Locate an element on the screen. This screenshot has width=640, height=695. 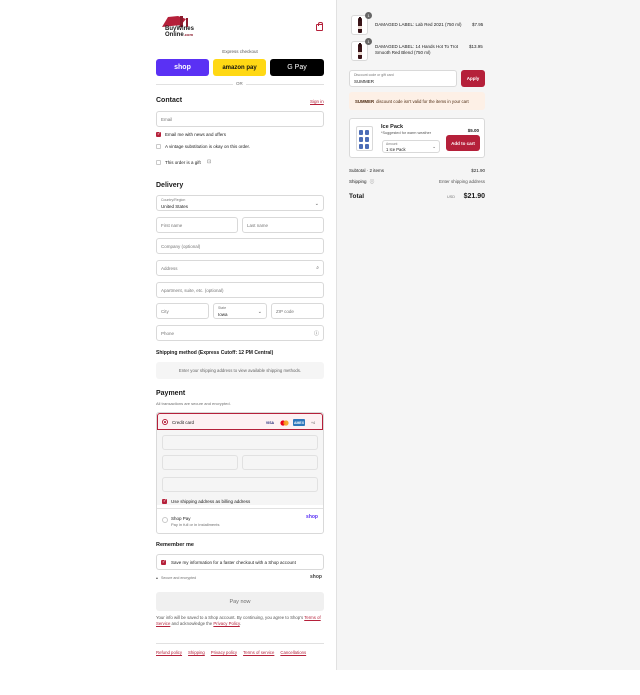
expiry-field is located at coordinates (200, 462).